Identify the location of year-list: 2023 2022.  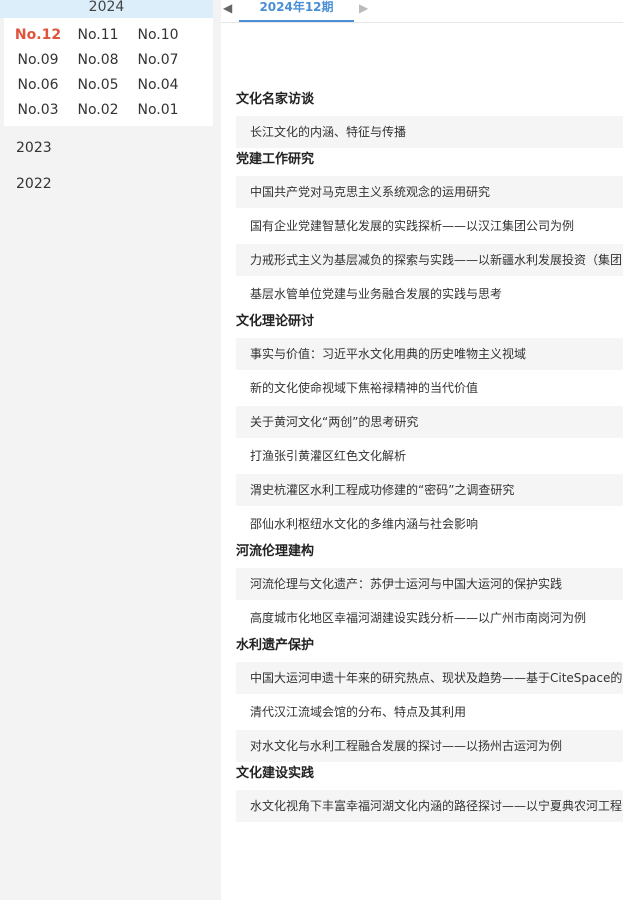
(106, 166).